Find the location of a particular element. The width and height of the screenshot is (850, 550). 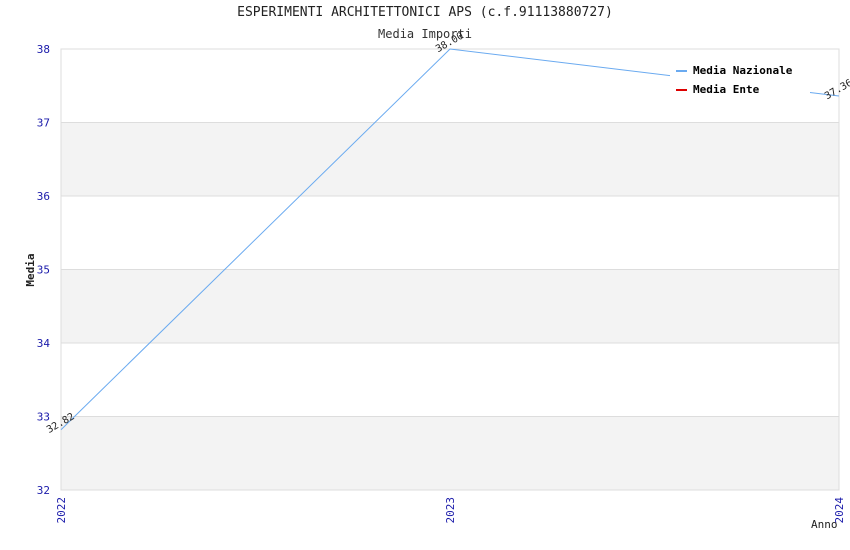

legend-label-media-ente: Media Ente is located at coordinates (726, 89).